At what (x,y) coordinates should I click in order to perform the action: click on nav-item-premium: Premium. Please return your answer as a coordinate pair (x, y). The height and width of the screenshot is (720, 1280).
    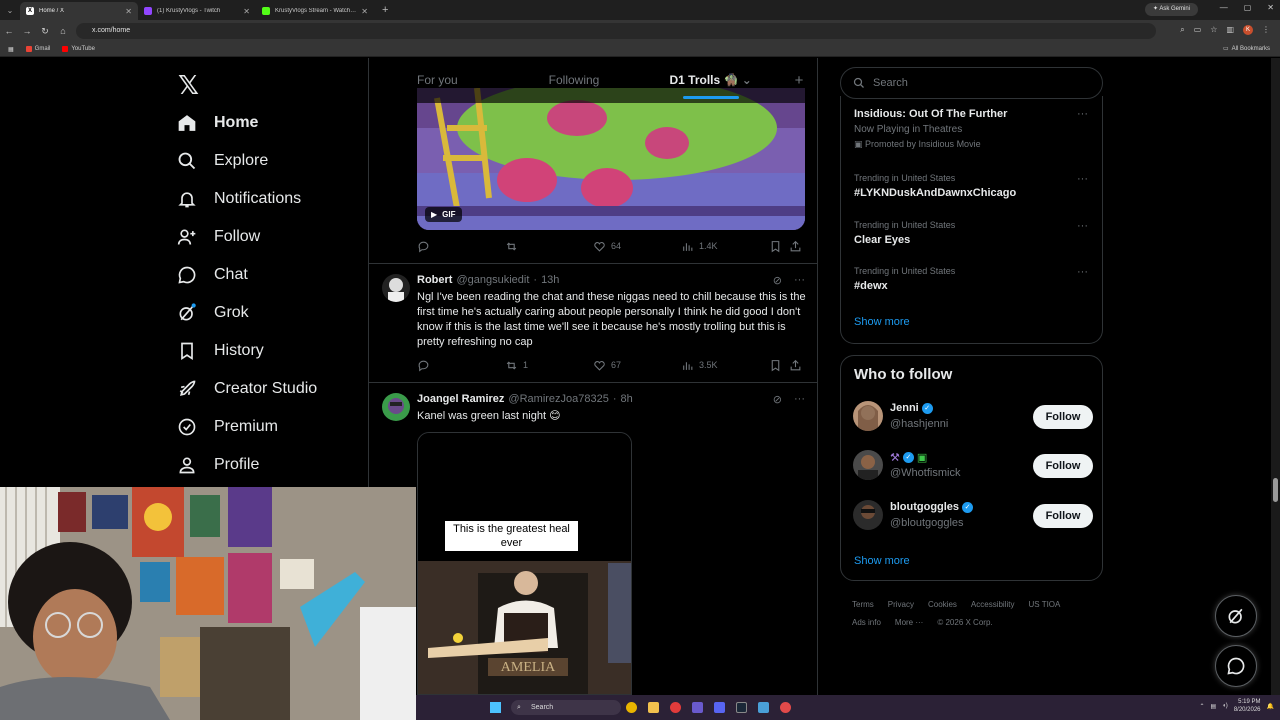
    Looking at the image, I should click on (227, 427).